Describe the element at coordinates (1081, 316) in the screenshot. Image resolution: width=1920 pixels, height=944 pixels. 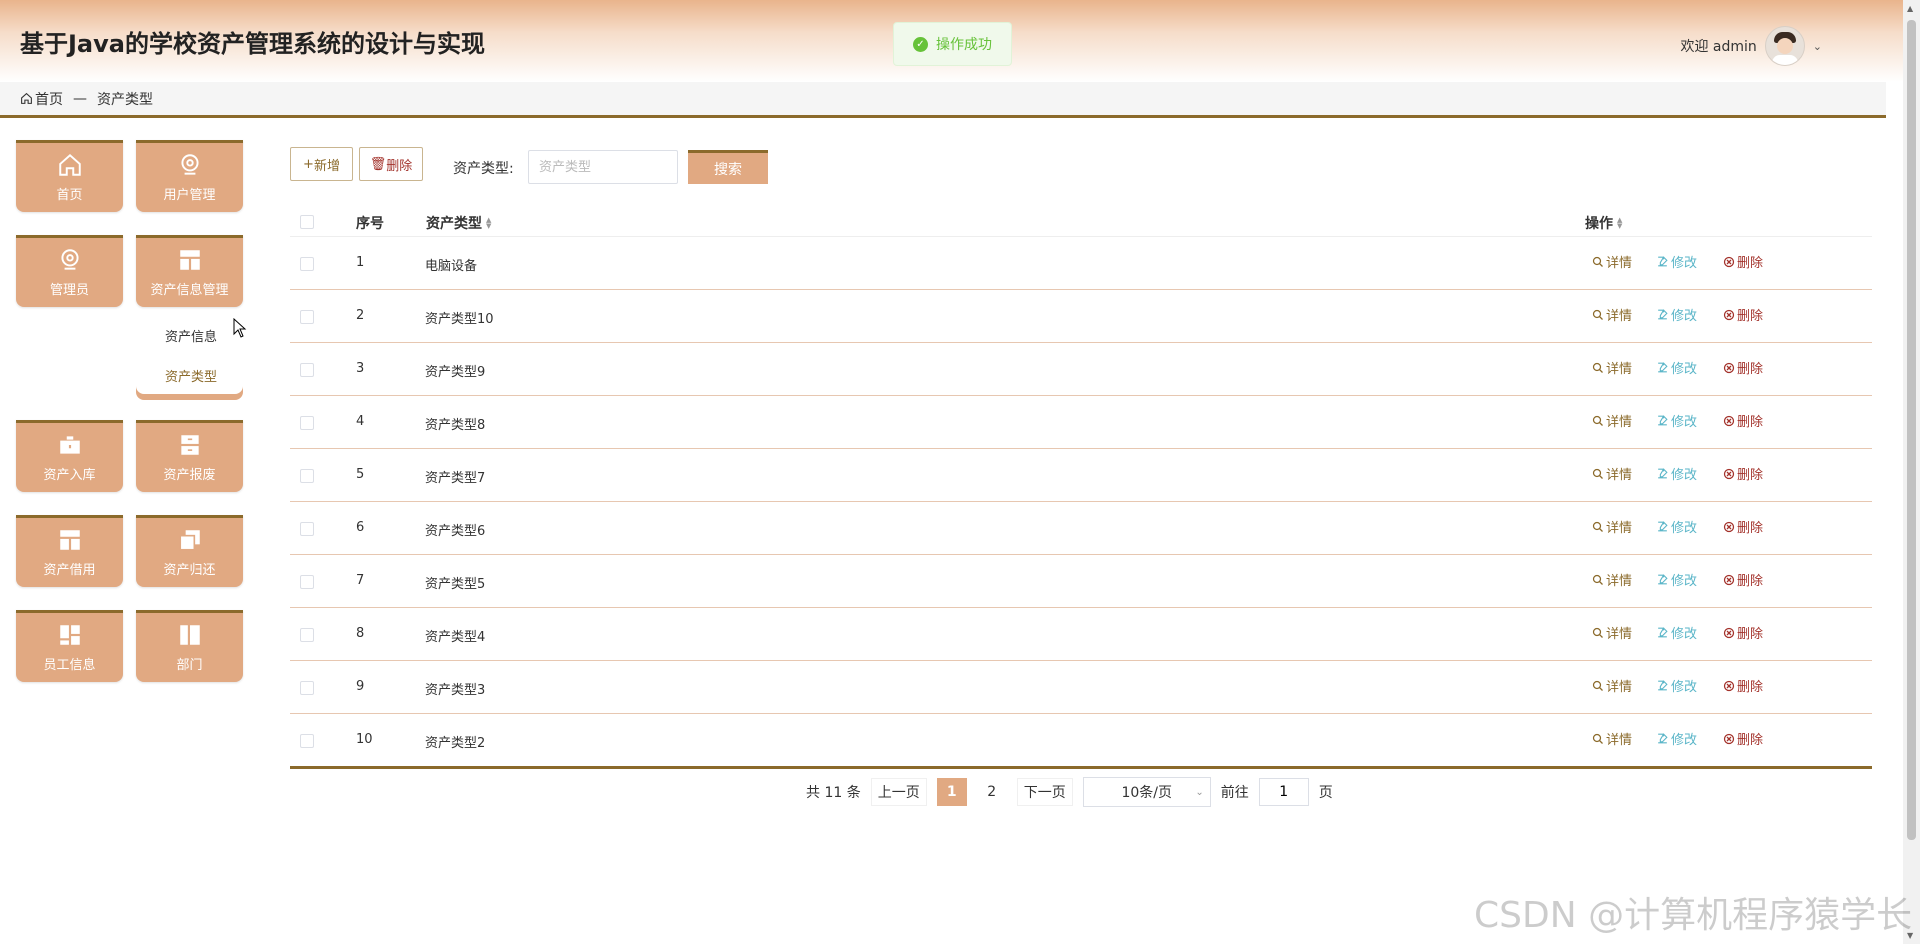
I see `table-row: 2 资产类型10 详情 修改 删除` at that location.